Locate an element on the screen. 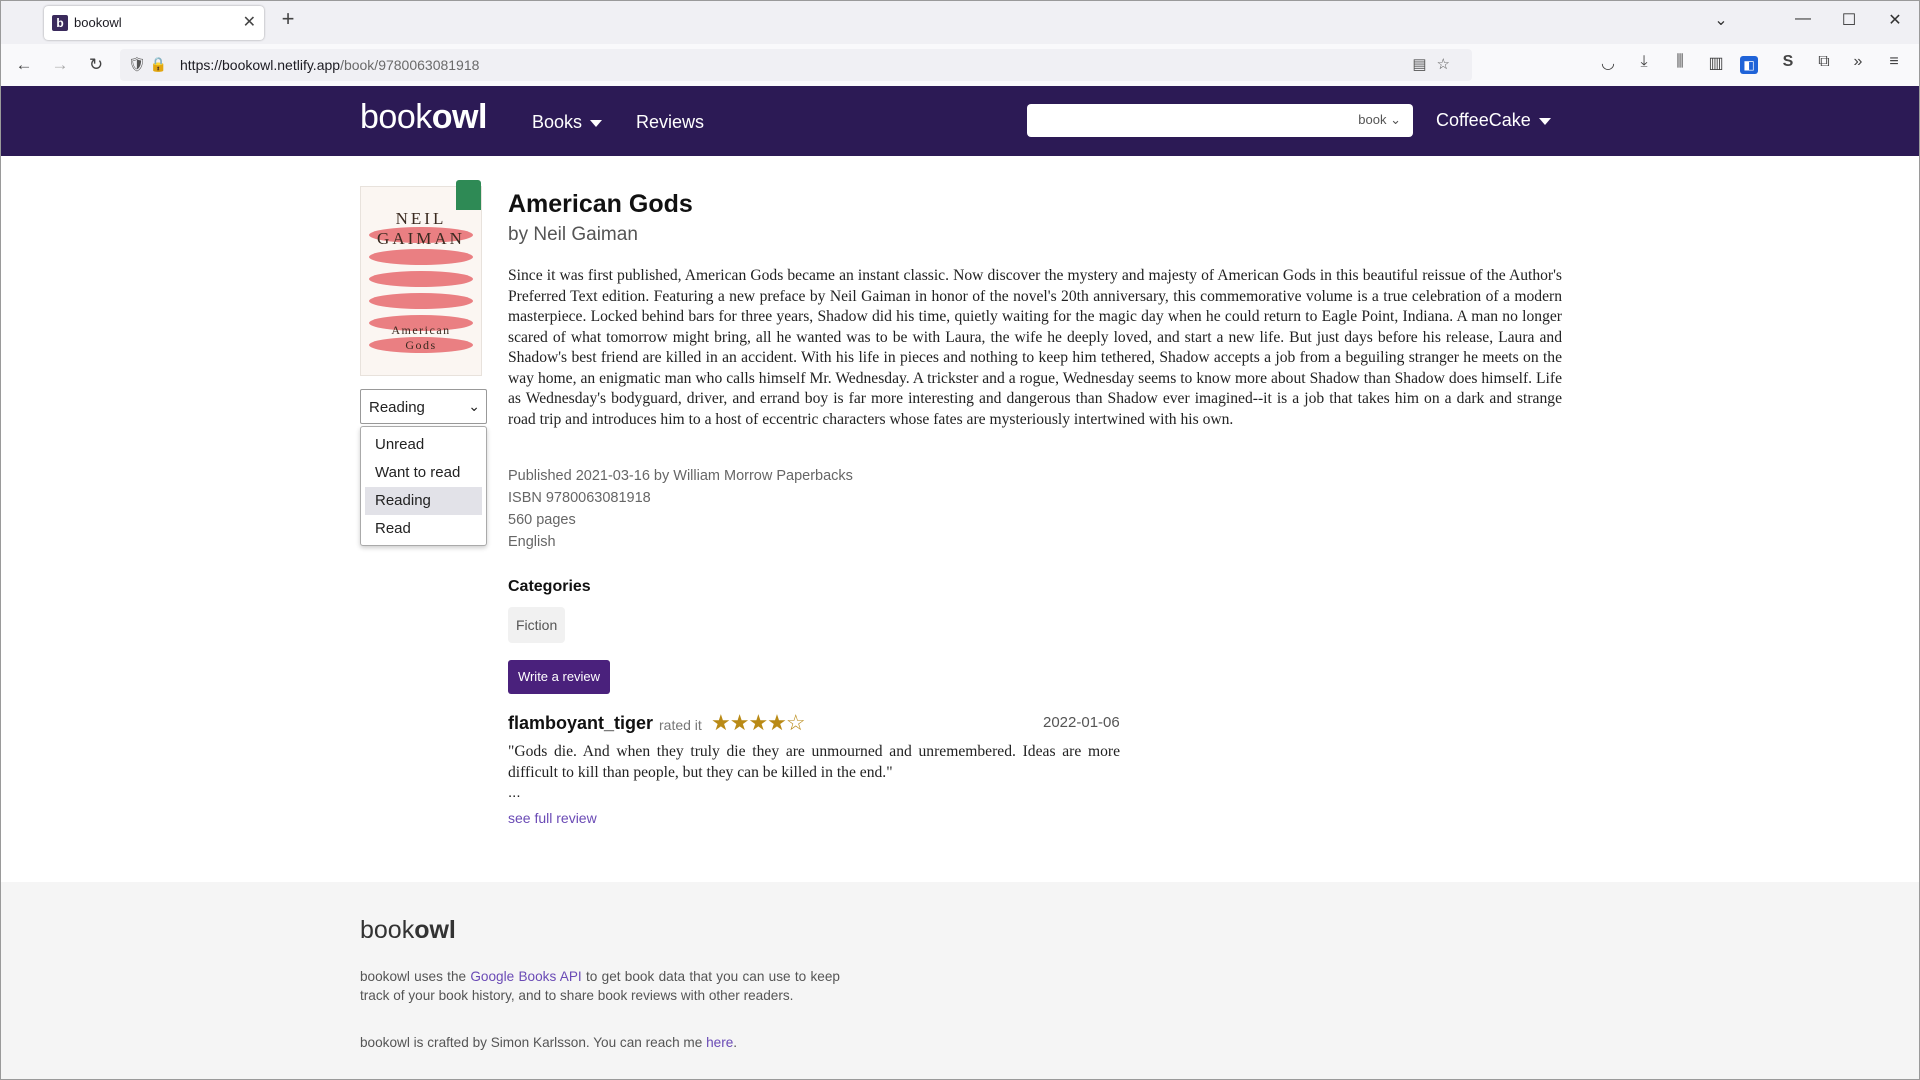  back-button: ← is located at coordinates (24, 65).